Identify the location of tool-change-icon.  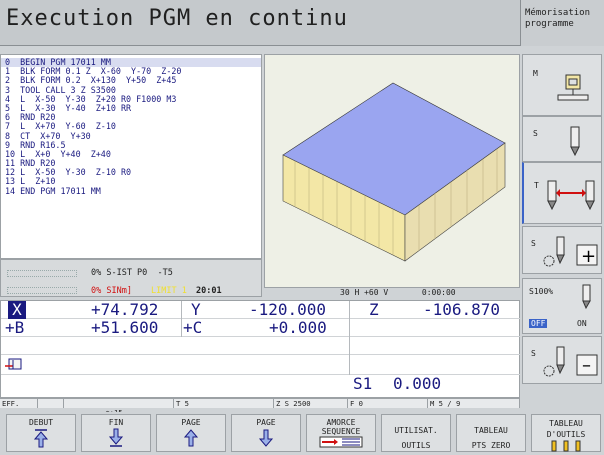
(571, 195).